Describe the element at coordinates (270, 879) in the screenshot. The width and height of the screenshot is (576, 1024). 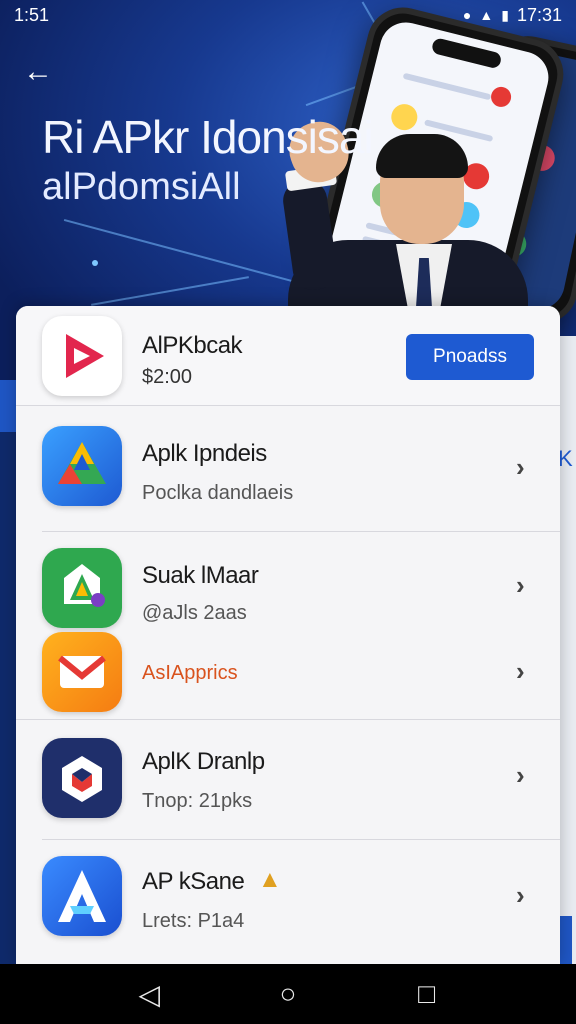
I see `emoji-badge-icon: ▲` at that location.